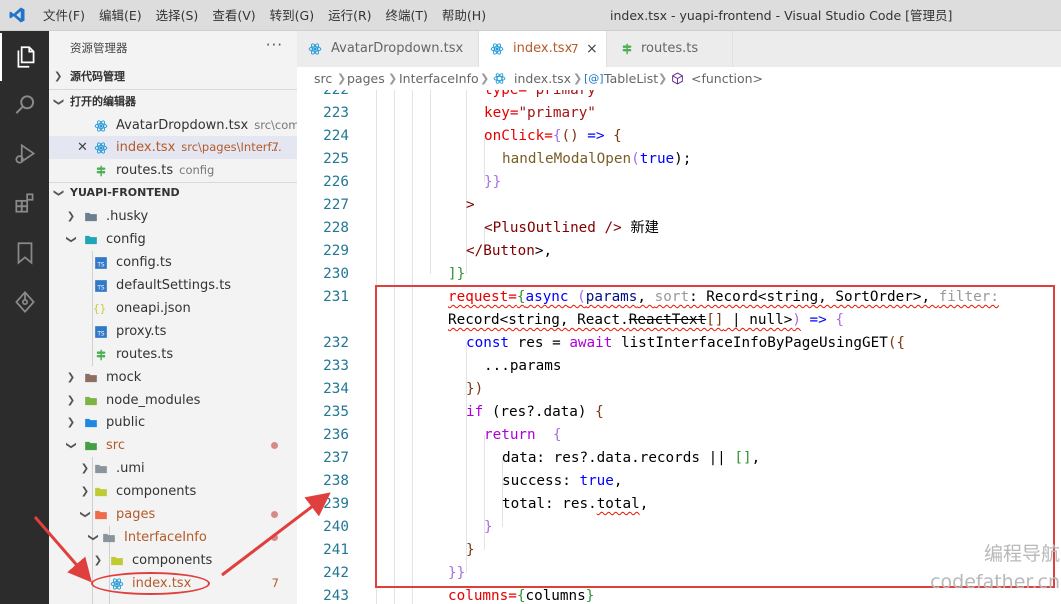 This screenshot has width=1061, height=604. I want to click on tree-file-active: index.tsx 7, so click(173, 583).